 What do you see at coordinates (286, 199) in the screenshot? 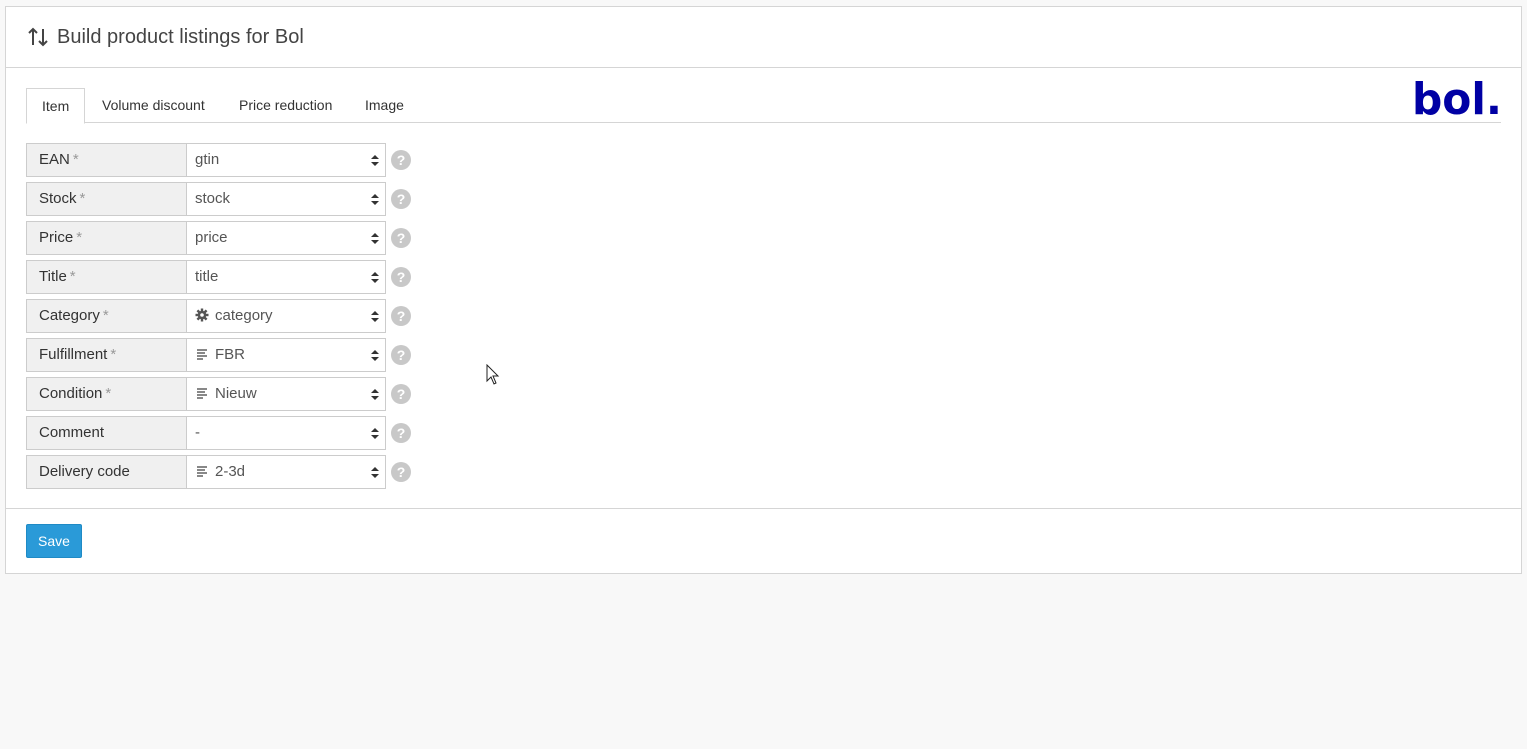
I see `stock-select: stock` at bounding box center [286, 199].